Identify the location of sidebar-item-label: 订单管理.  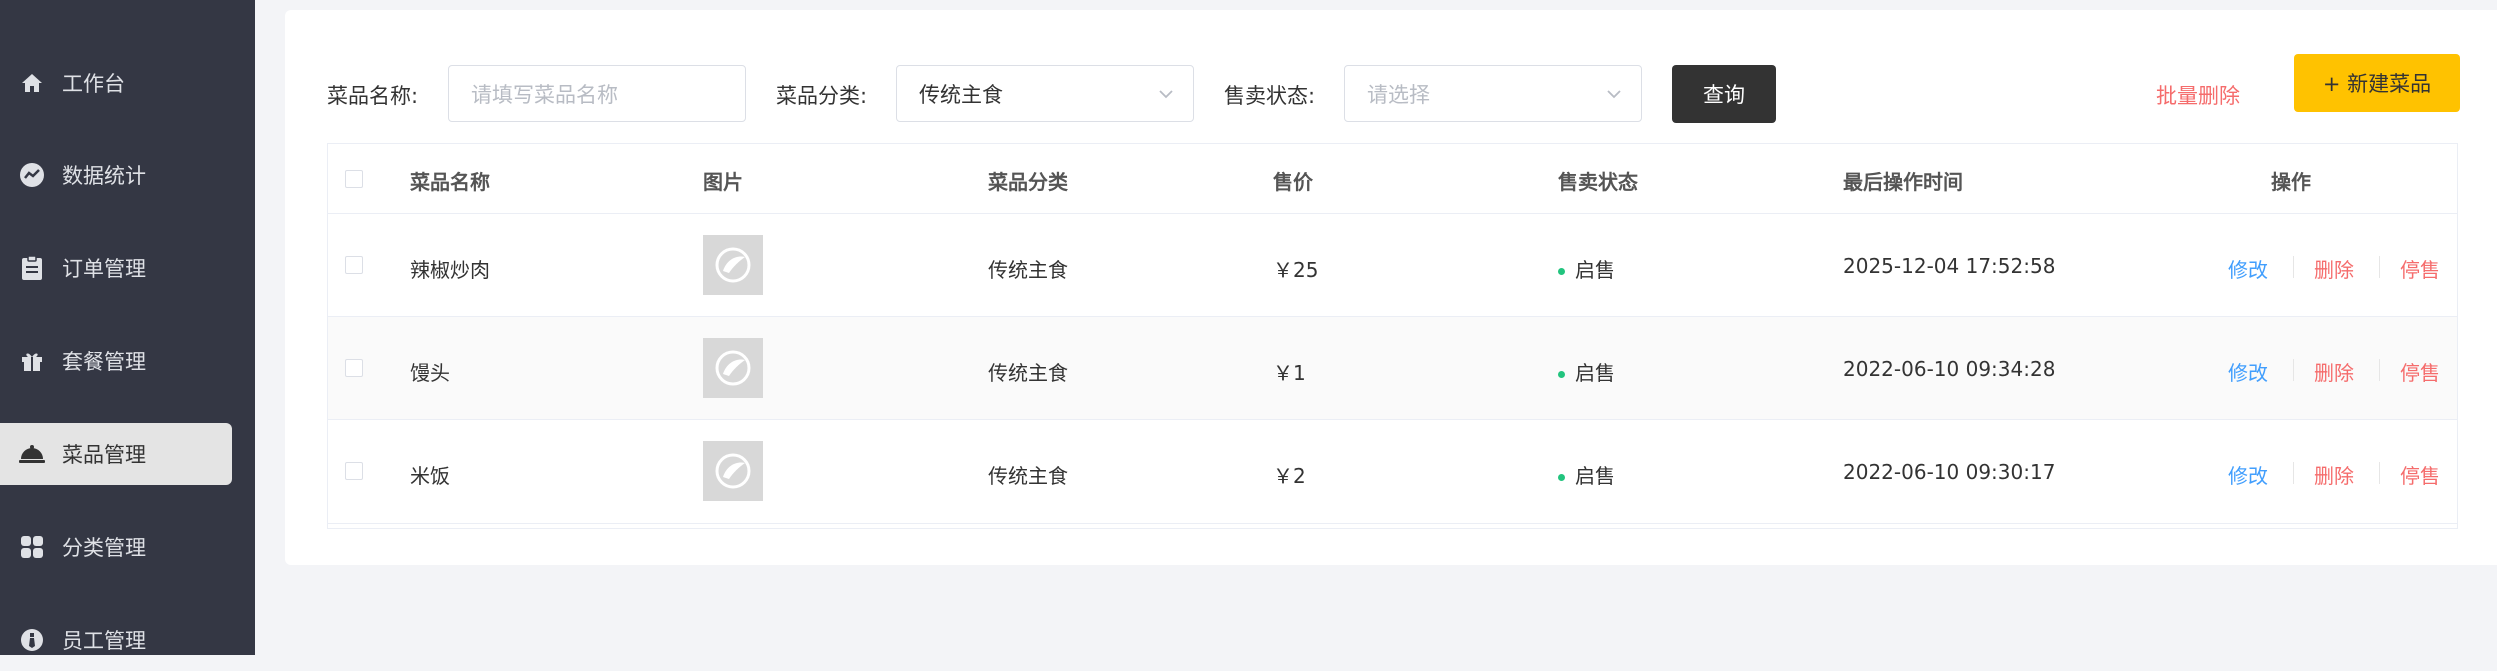
(104, 269).